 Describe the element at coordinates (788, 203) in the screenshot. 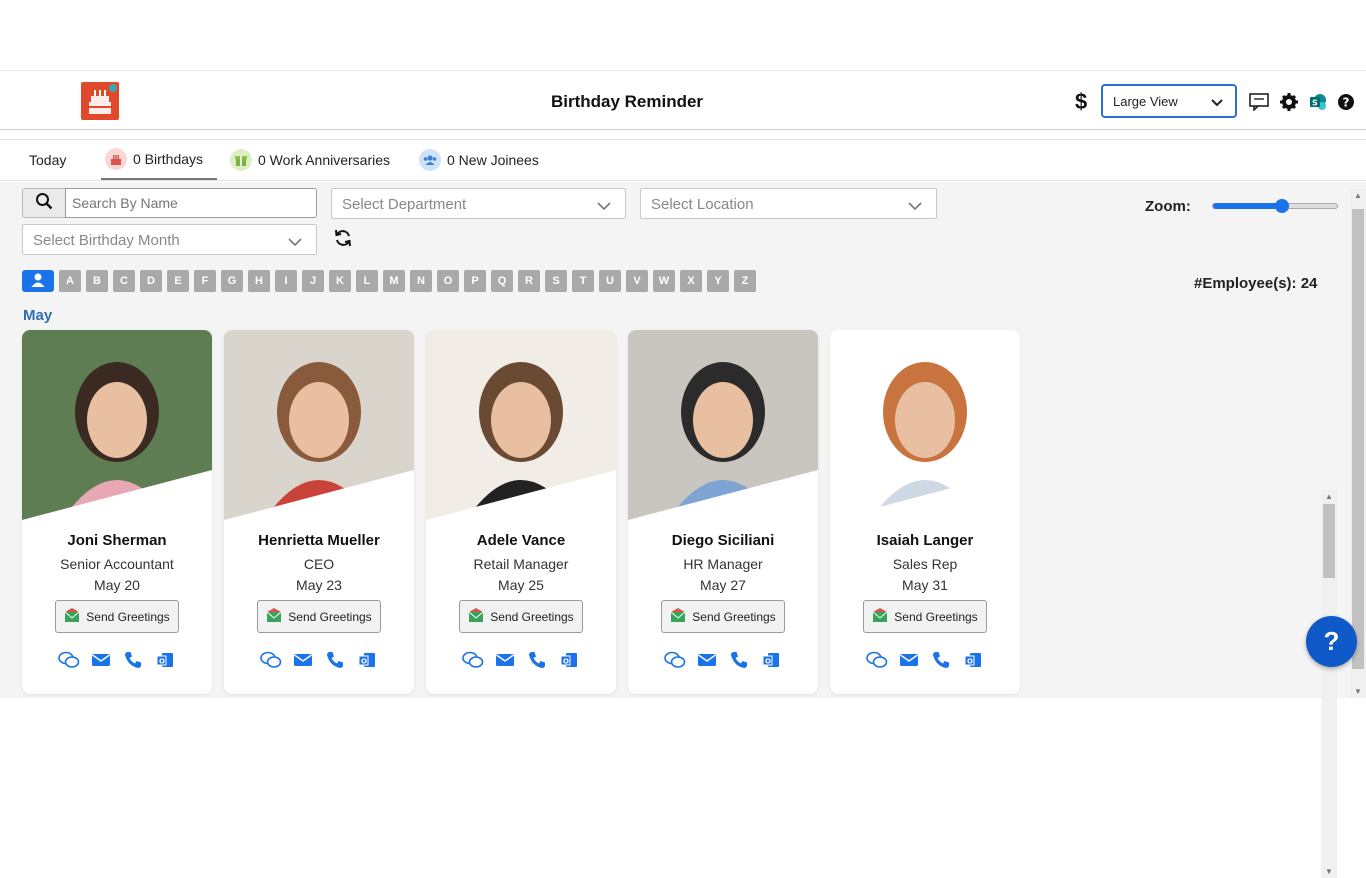

I see `location-select: Select Location` at that location.